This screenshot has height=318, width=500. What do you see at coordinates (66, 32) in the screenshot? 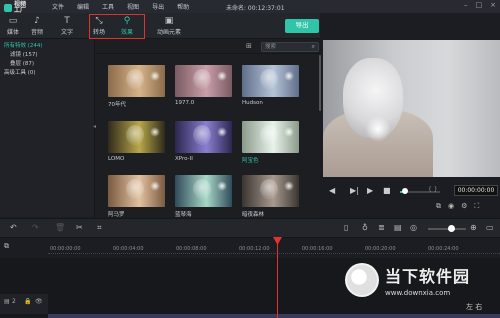
I see `tab-text-label: 文字` at bounding box center [66, 32].